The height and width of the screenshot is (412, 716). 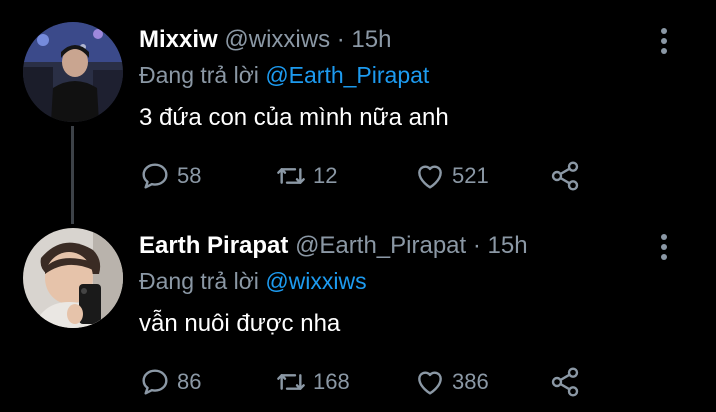 I want to click on reply-count: 86, so click(x=189, y=381).